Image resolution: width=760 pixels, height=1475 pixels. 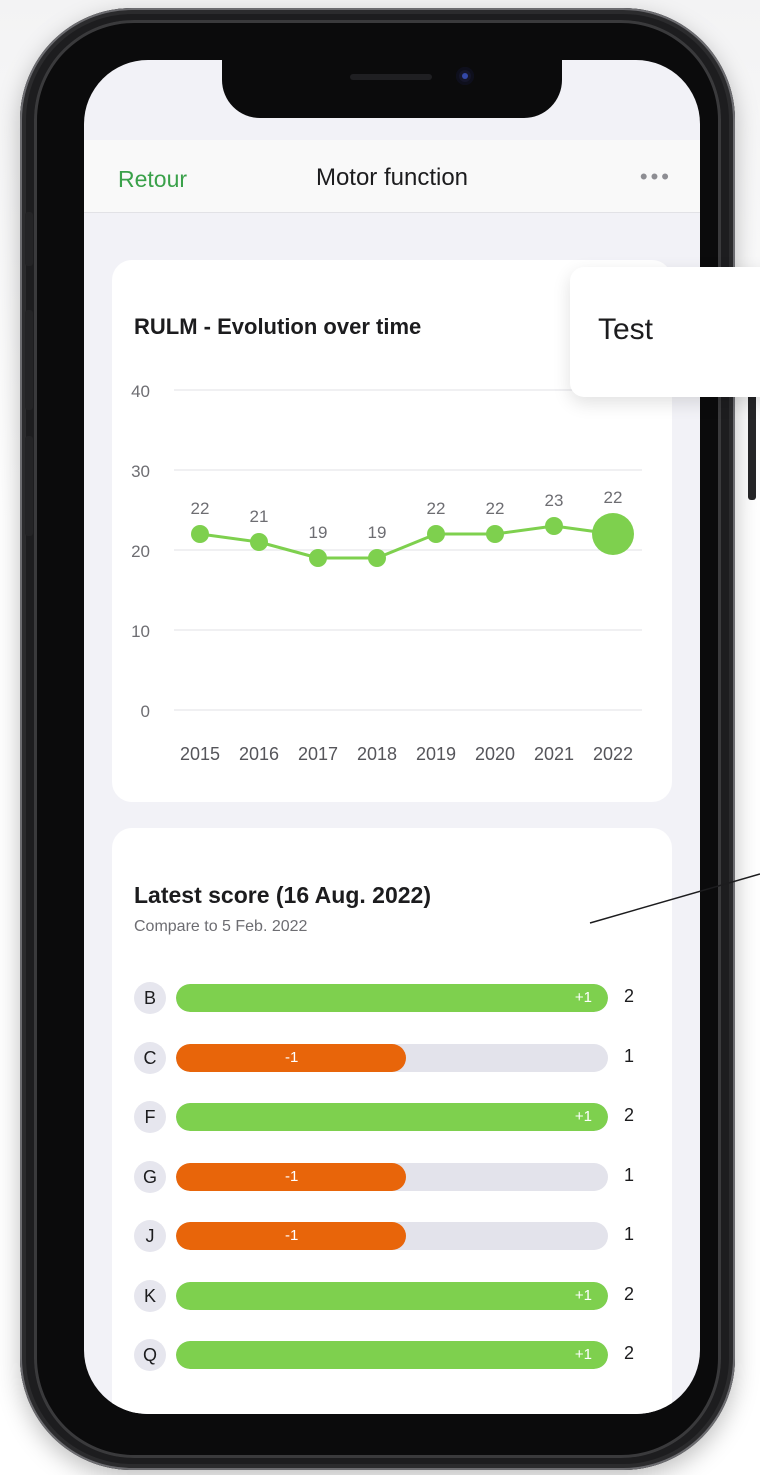 What do you see at coordinates (665, 332) in the screenshot?
I see `test-tooltip: Test` at bounding box center [665, 332].